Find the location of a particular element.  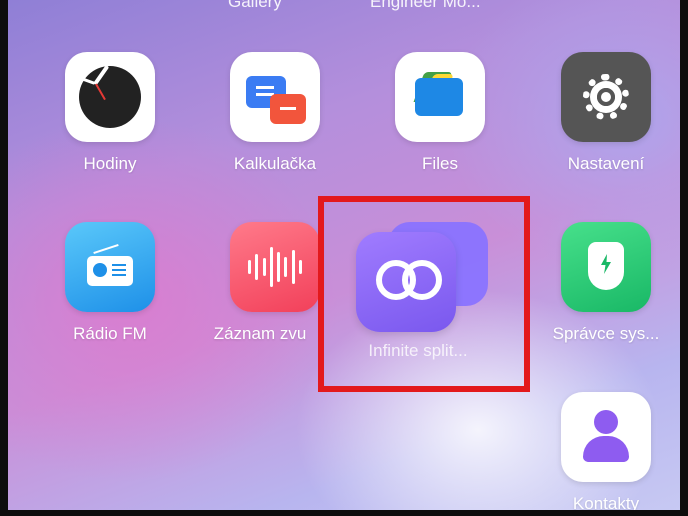

clock-icon is located at coordinates (110, 97).